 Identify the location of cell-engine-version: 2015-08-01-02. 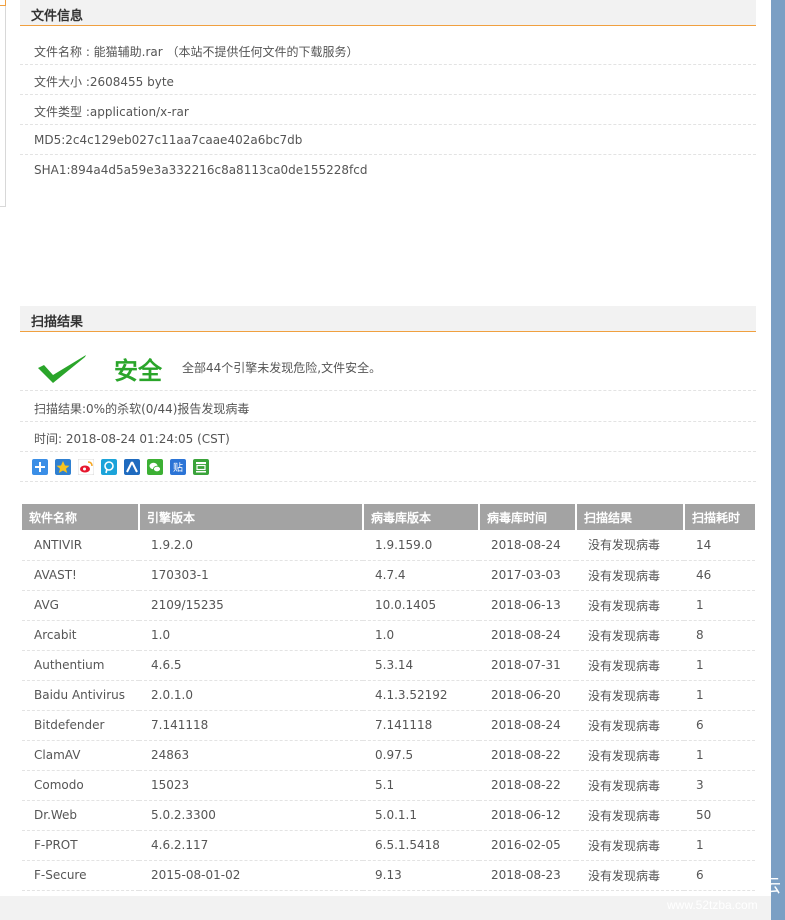
(251, 875).